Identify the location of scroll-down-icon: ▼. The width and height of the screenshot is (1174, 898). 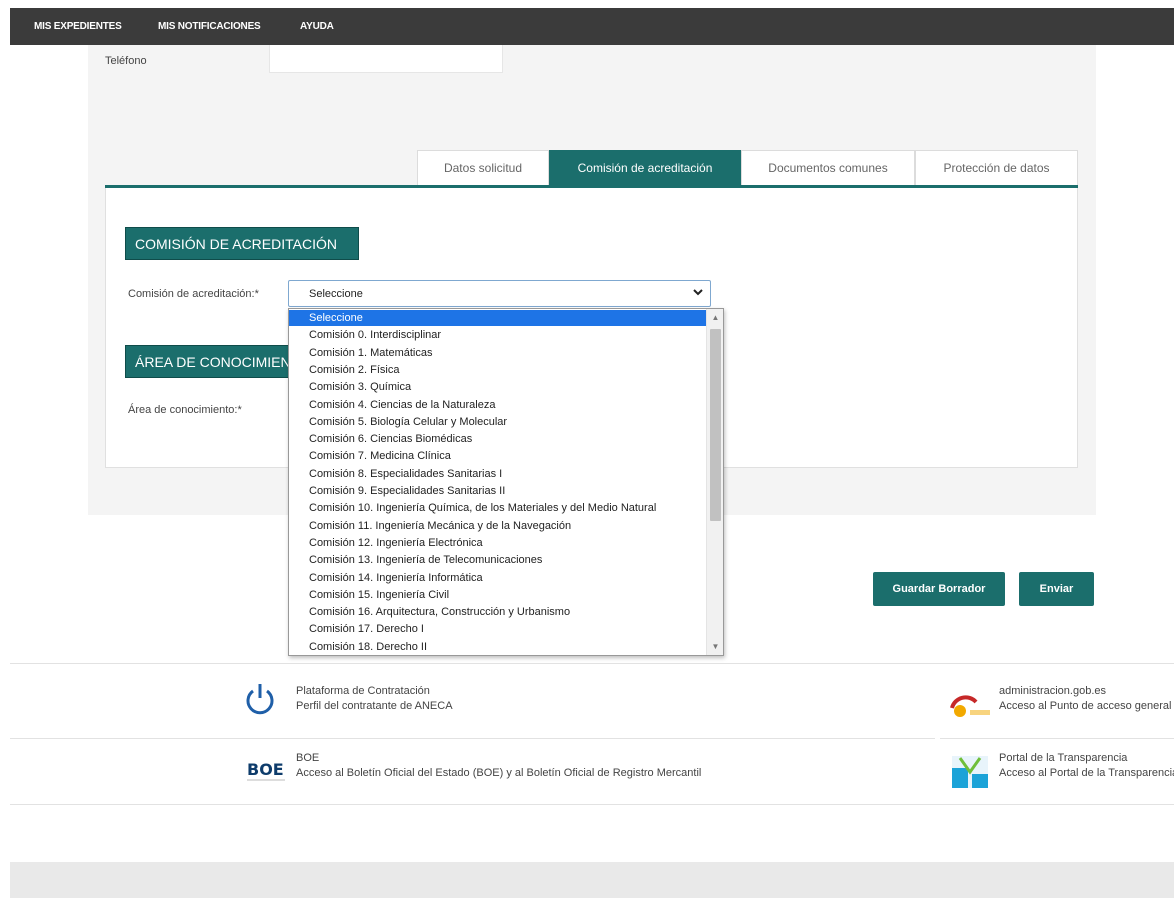
(715, 646).